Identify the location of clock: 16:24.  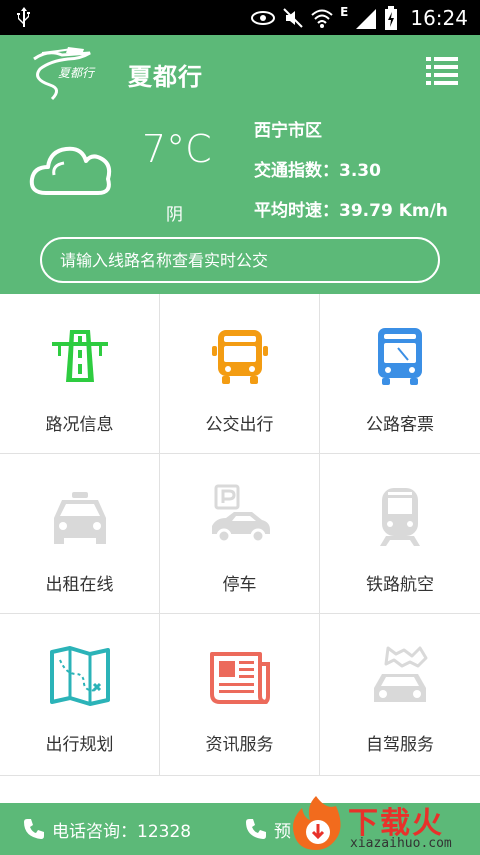
(439, 17).